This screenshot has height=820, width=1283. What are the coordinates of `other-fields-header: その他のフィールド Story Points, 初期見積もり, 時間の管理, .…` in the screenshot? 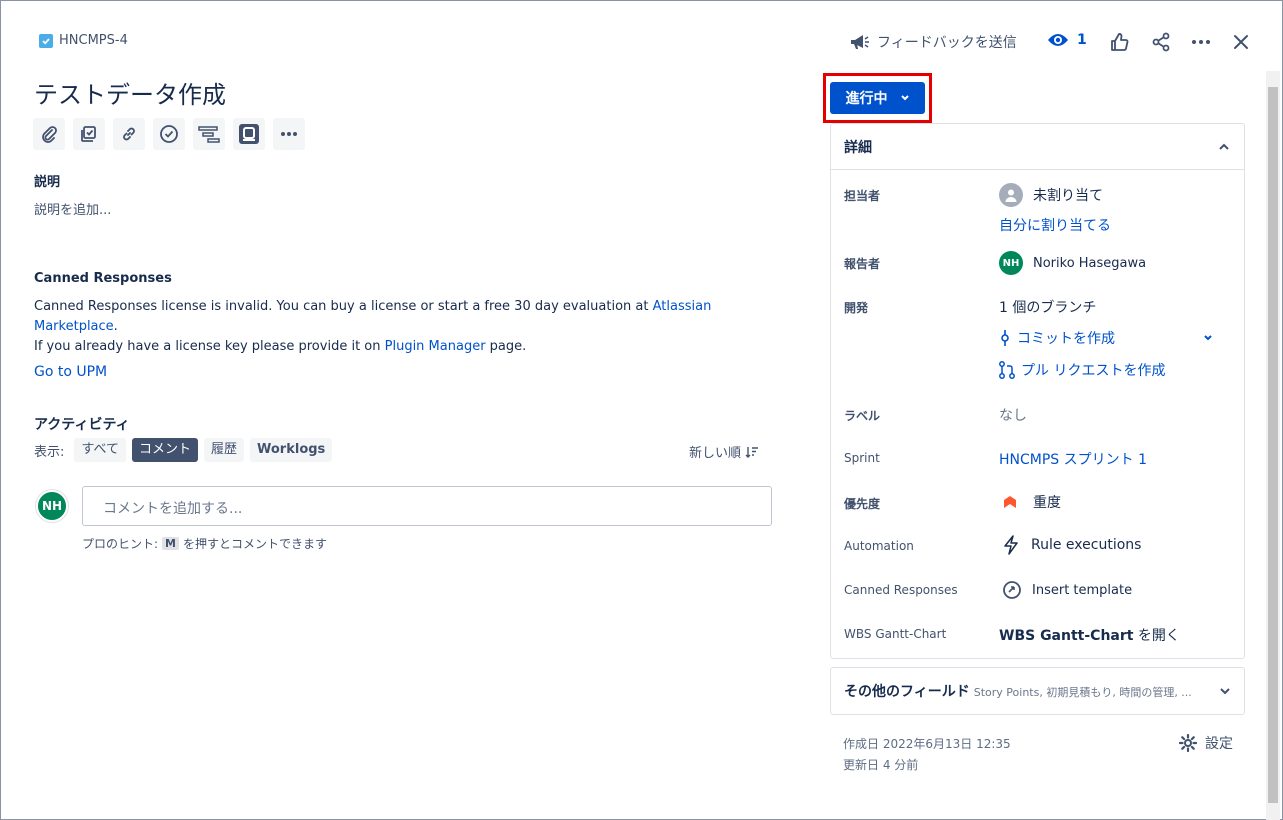 It's located at (1018, 691).